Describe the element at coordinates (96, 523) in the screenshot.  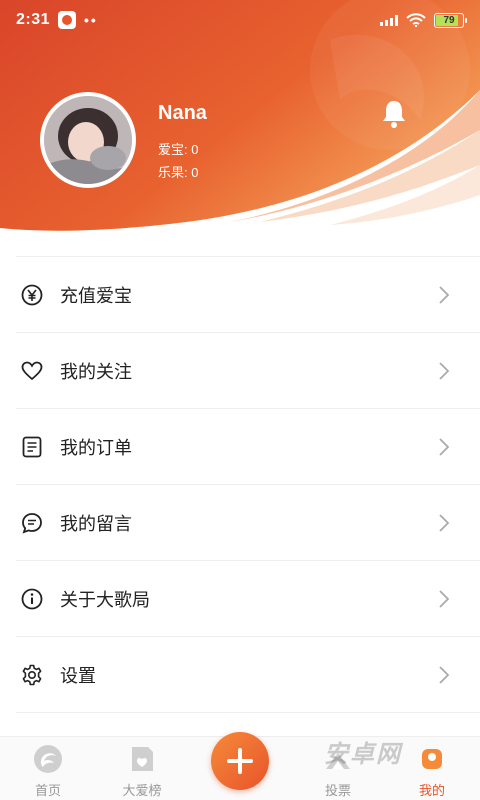
I see `menu-label-messages: 我的留言` at that location.